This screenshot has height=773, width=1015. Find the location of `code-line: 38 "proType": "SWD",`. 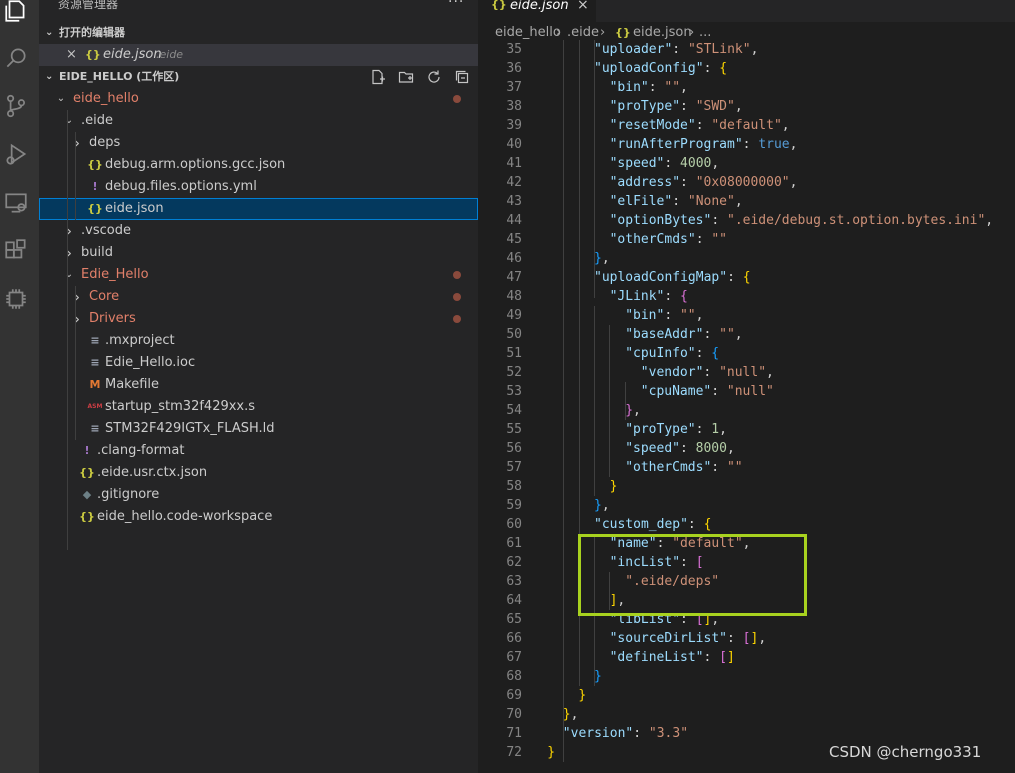

code-line: 38 "proType": "SWD", is located at coordinates (746, 106).